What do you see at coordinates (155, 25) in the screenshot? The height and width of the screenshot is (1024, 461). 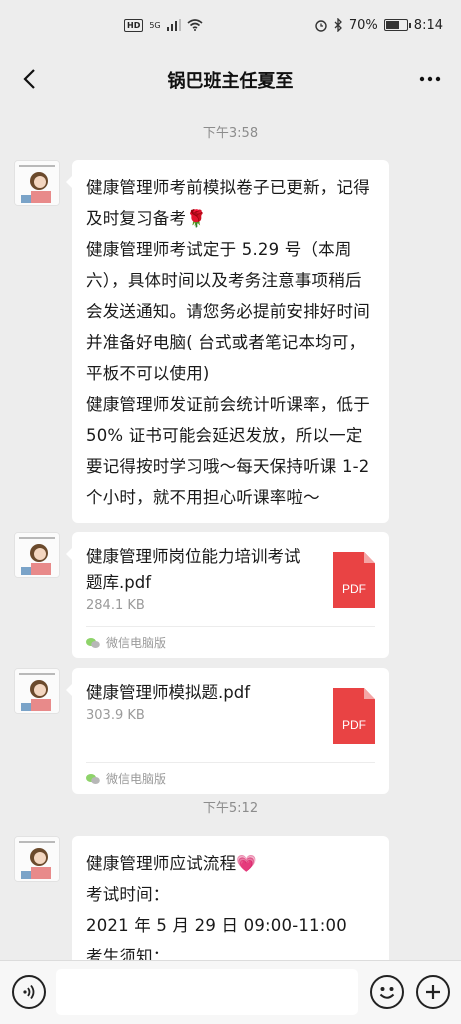 I see `network-label: 5G` at bounding box center [155, 25].